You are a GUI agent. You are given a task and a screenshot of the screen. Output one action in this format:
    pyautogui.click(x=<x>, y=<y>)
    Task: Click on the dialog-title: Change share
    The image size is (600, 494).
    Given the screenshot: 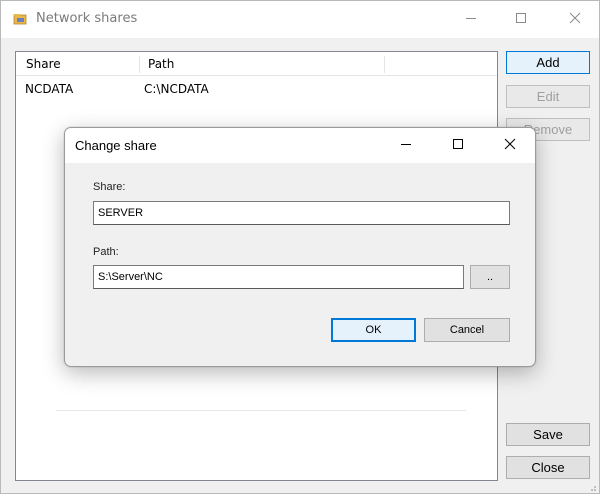 What is the action you would take?
    pyautogui.click(x=116, y=145)
    